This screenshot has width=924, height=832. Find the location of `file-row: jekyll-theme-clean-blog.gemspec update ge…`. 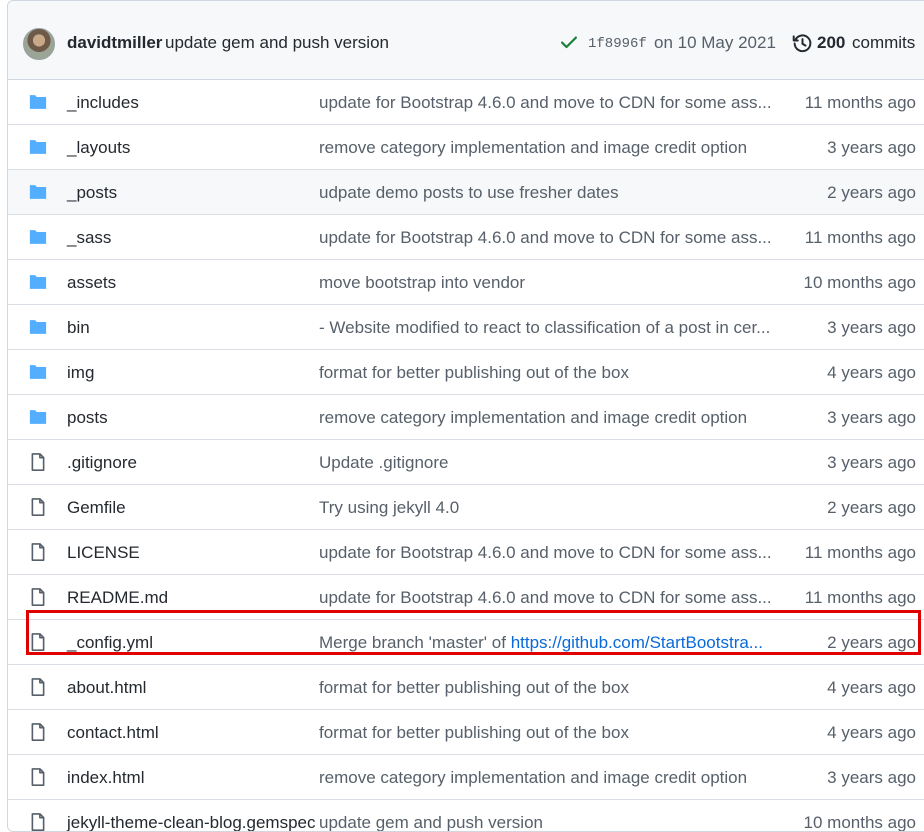

file-row: jekyll-theme-clean-blog.gemspec update ge… is located at coordinates (466, 815).